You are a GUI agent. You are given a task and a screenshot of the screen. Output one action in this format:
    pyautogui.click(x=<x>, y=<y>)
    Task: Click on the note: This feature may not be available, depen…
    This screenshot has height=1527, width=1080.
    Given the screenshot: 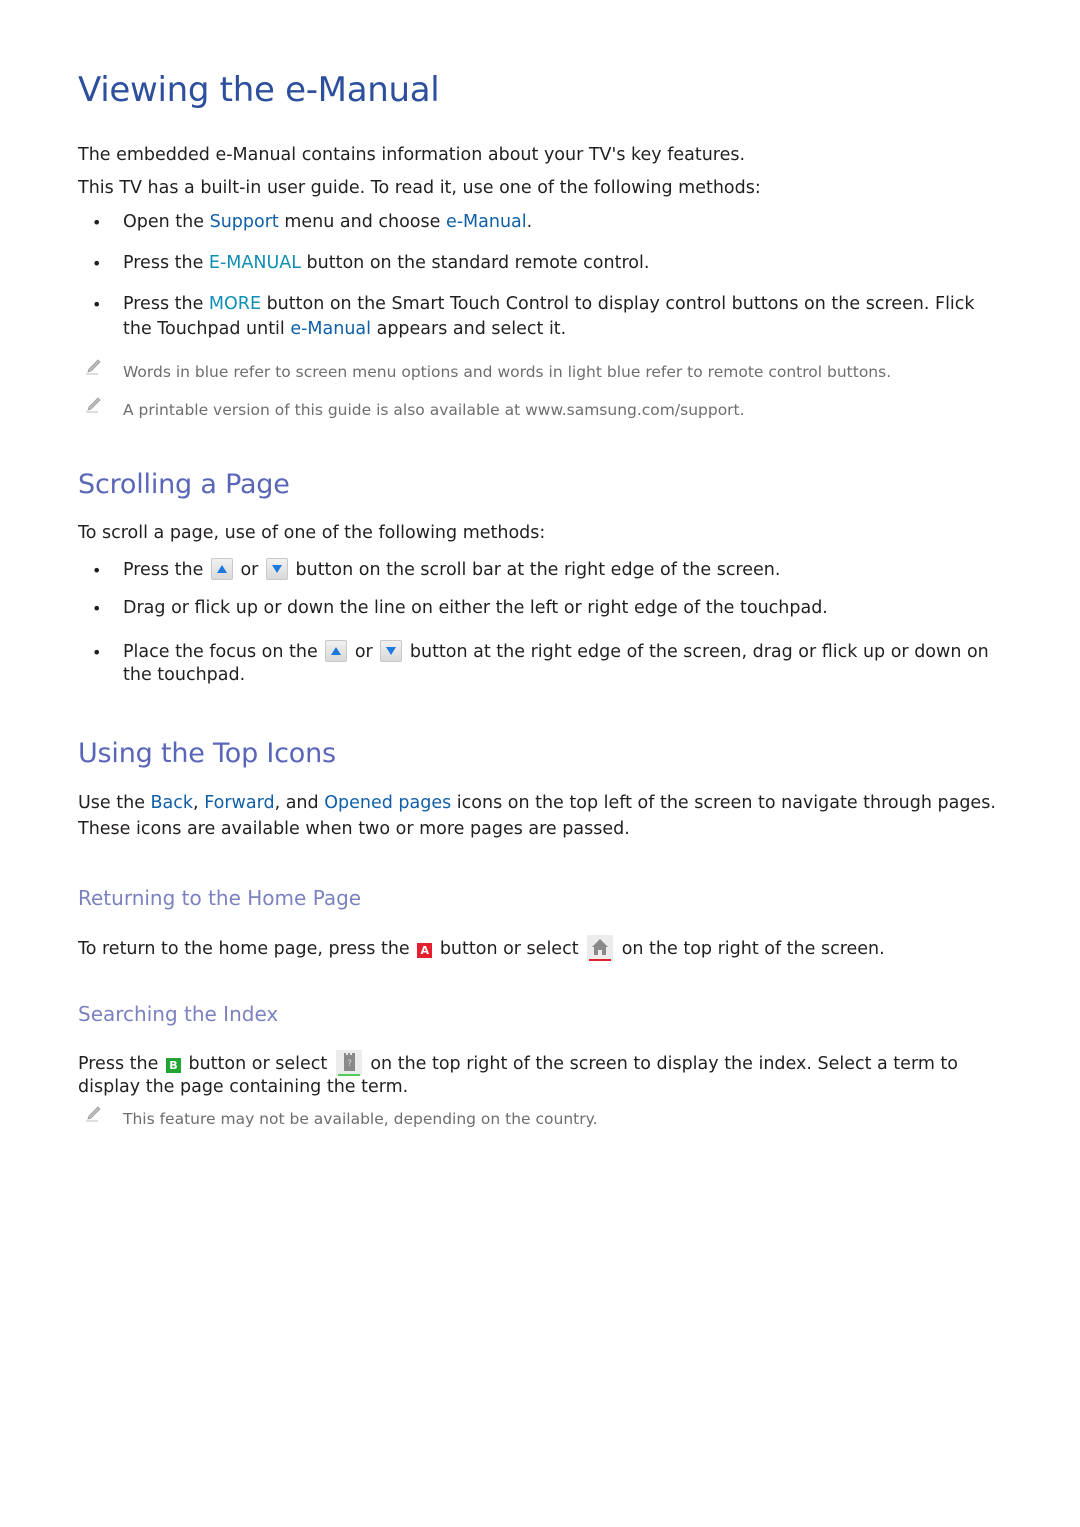 What is the action you would take?
    pyautogui.click(x=538, y=1118)
    